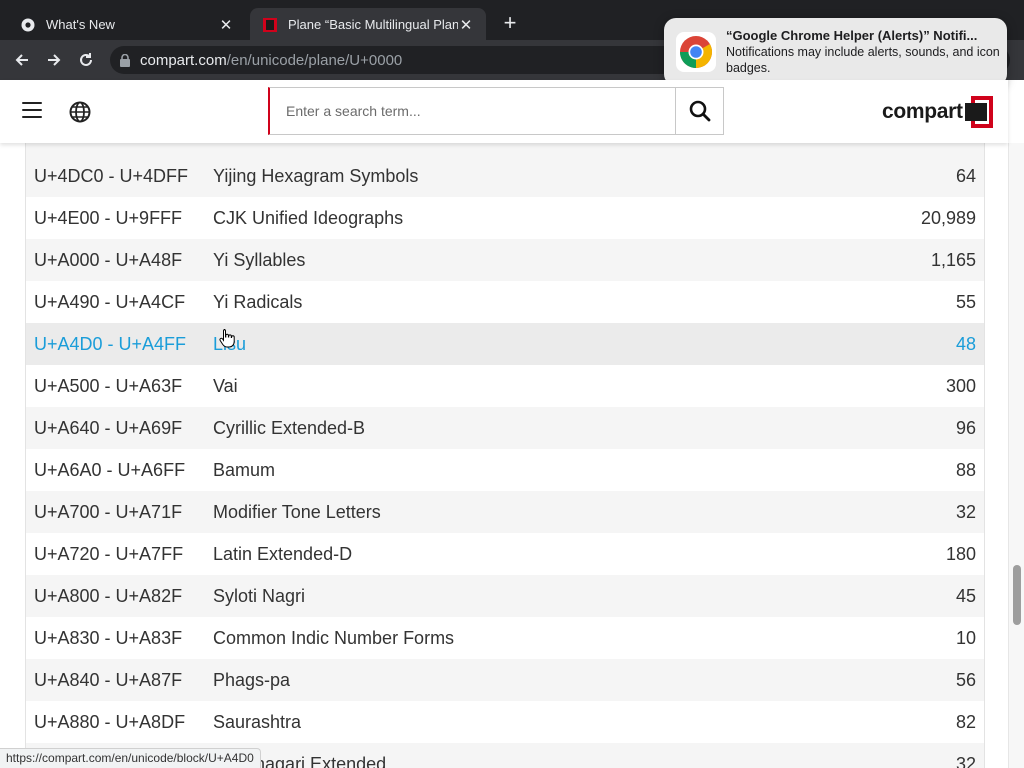 This screenshot has height=768, width=1024. I want to click on search-icon, so click(699, 111).